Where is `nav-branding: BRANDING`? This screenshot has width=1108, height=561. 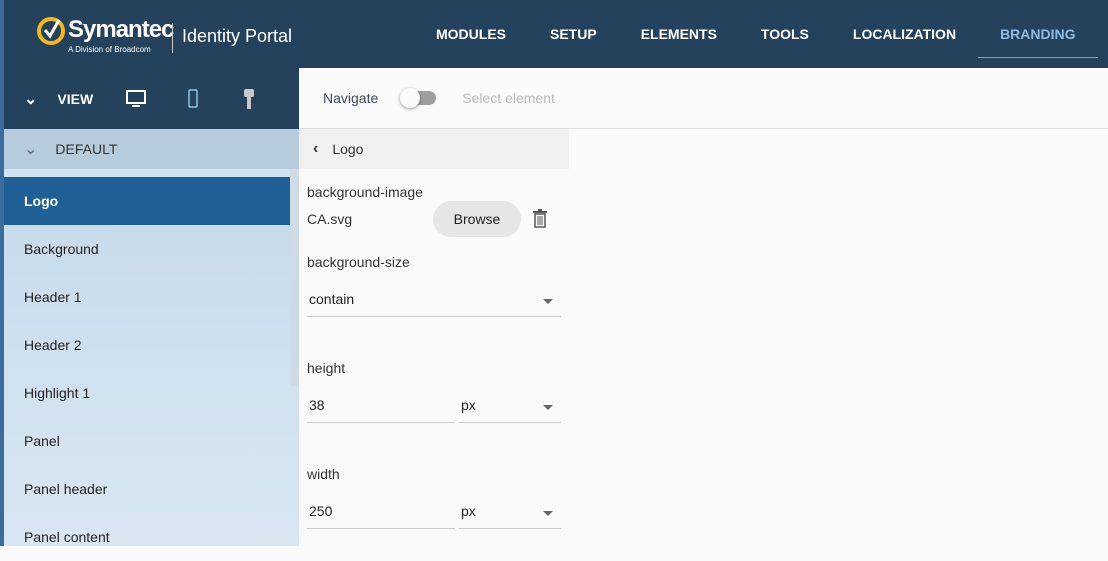 nav-branding: BRANDING is located at coordinates (1038, 29).